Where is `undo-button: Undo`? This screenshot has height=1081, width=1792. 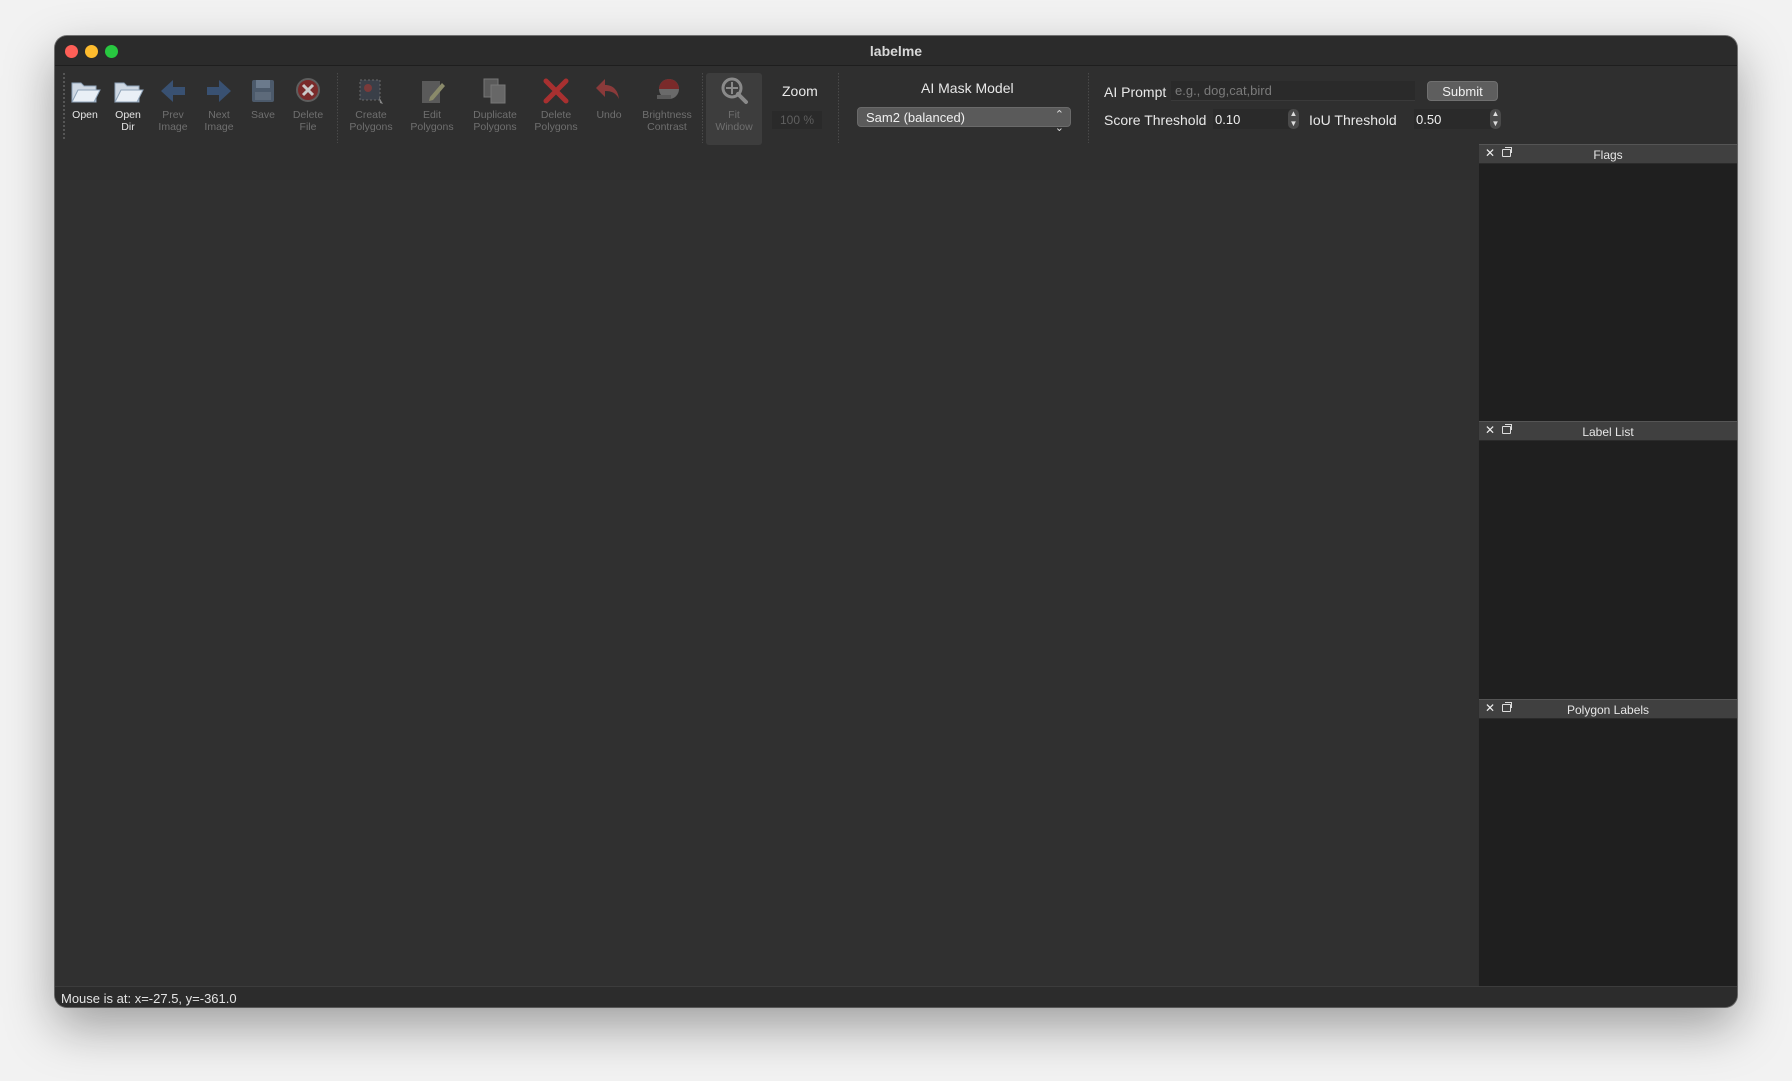
undo-button: Undo is located at coordinates (609, 108).